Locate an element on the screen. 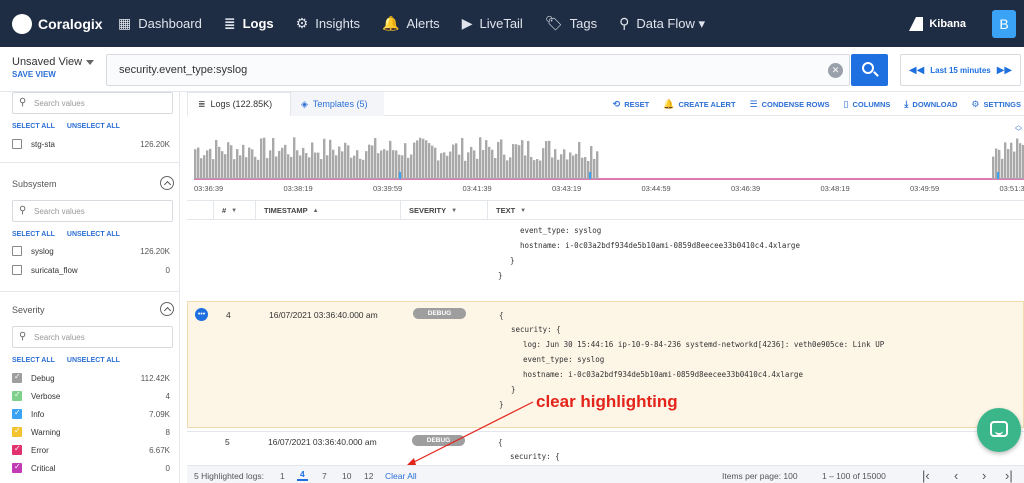 This screenshot has width=1024, height=483. filter-item-label: Critical is located at coordinates (43, 468).